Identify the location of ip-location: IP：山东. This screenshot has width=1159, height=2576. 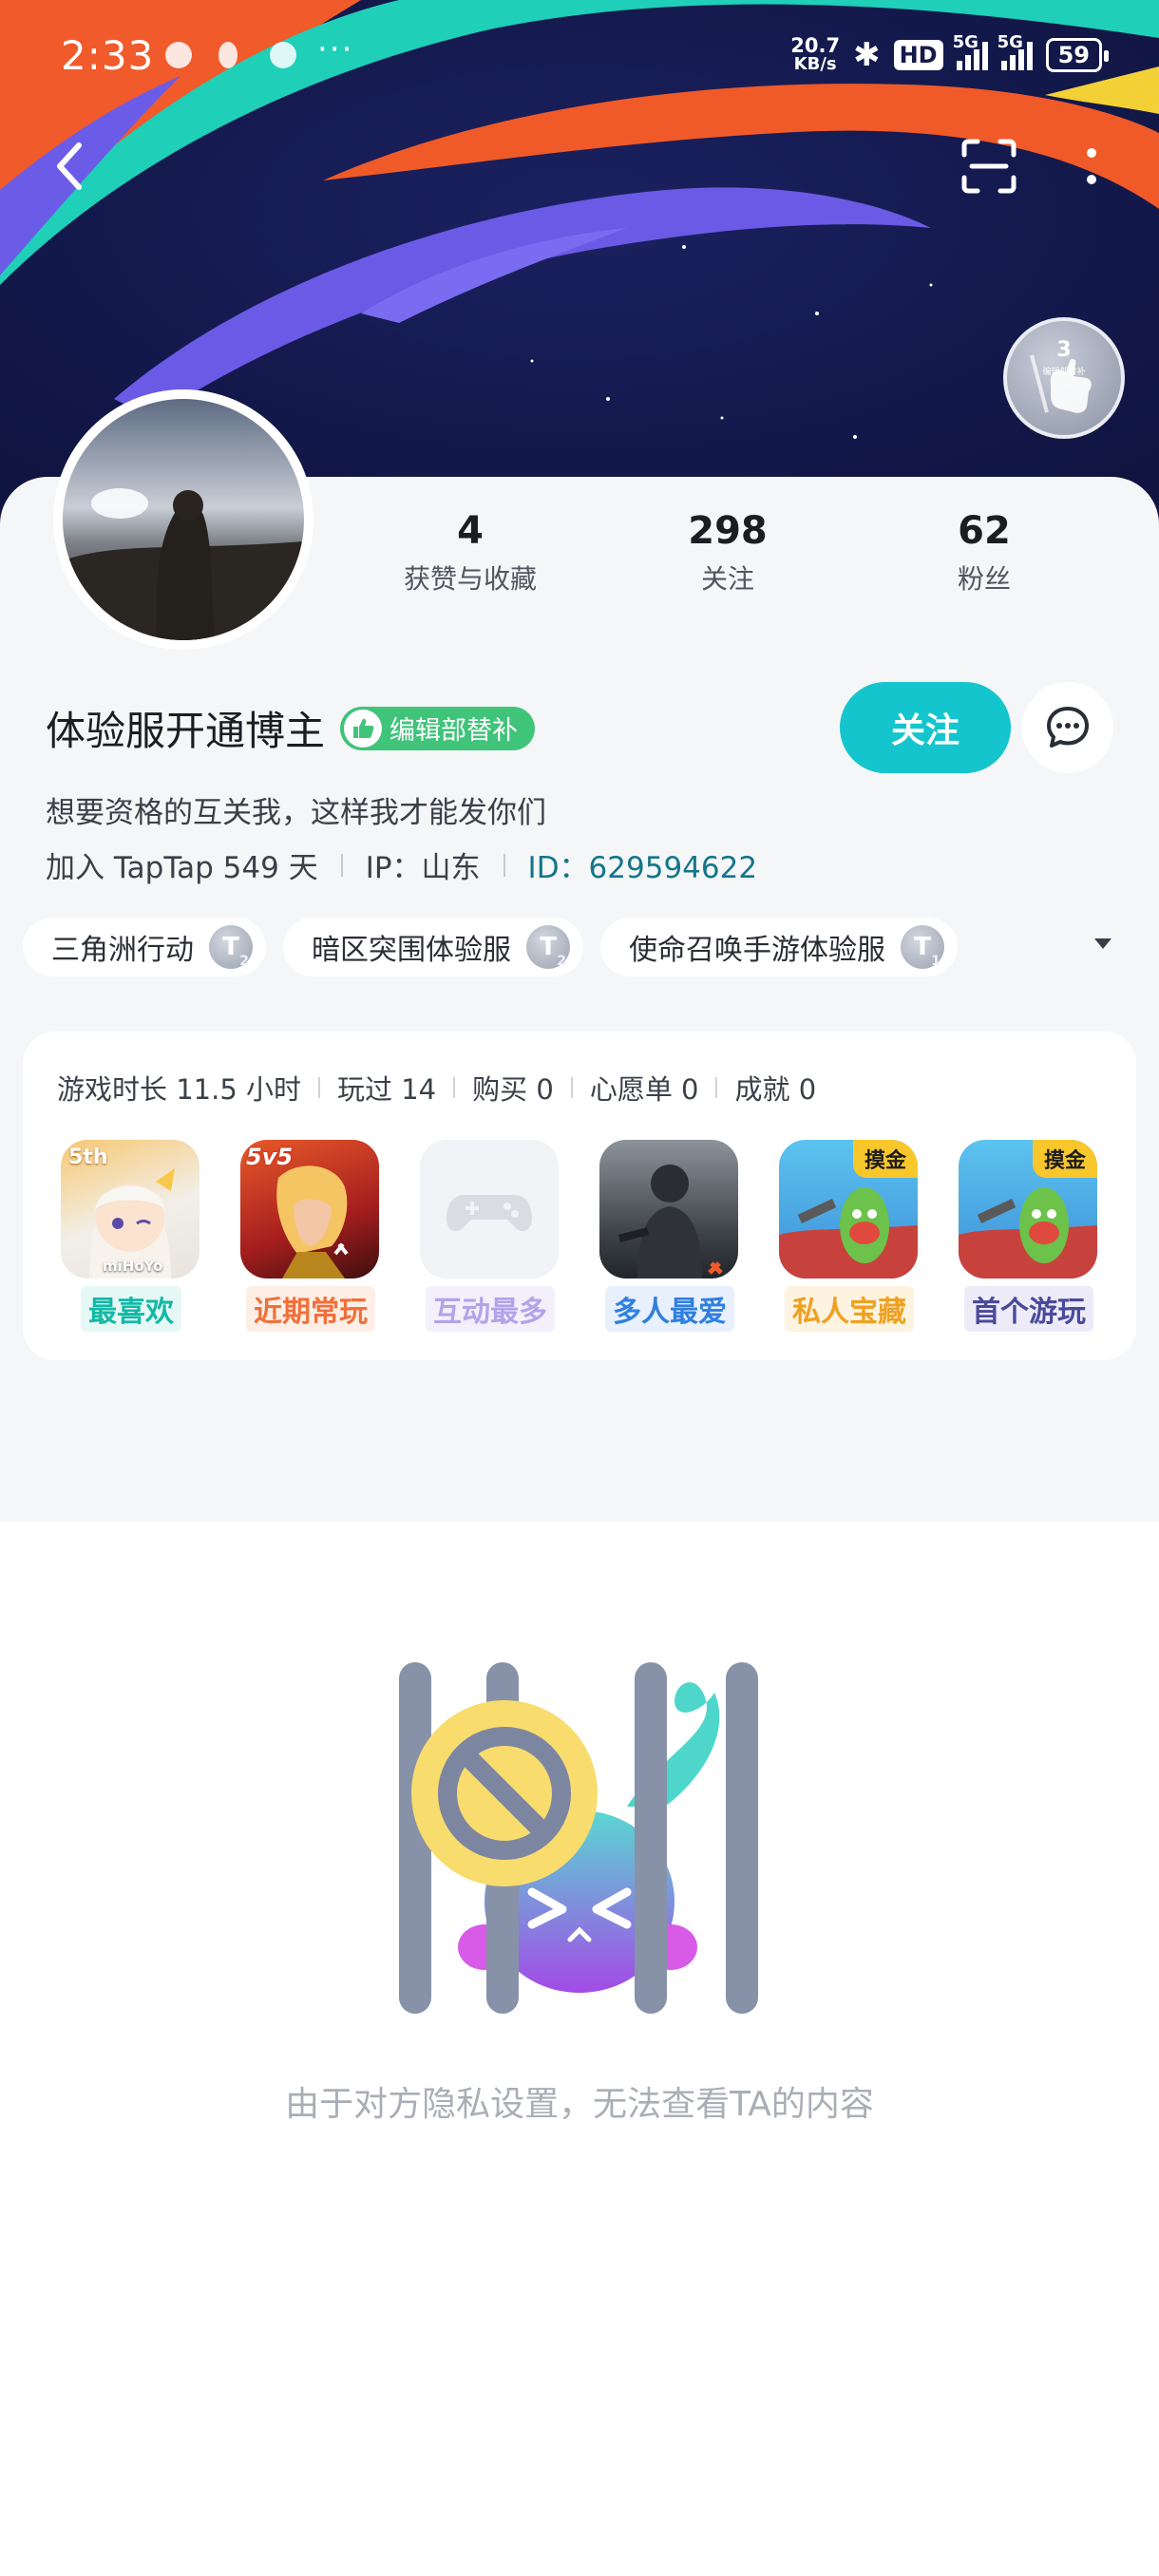
(423, 868).